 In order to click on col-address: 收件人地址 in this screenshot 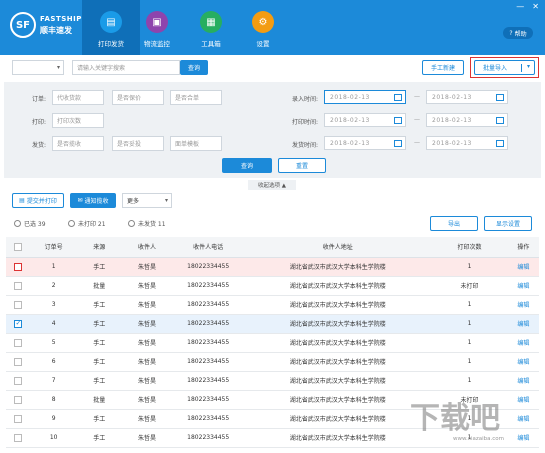, I will do `click(338, 247)`.